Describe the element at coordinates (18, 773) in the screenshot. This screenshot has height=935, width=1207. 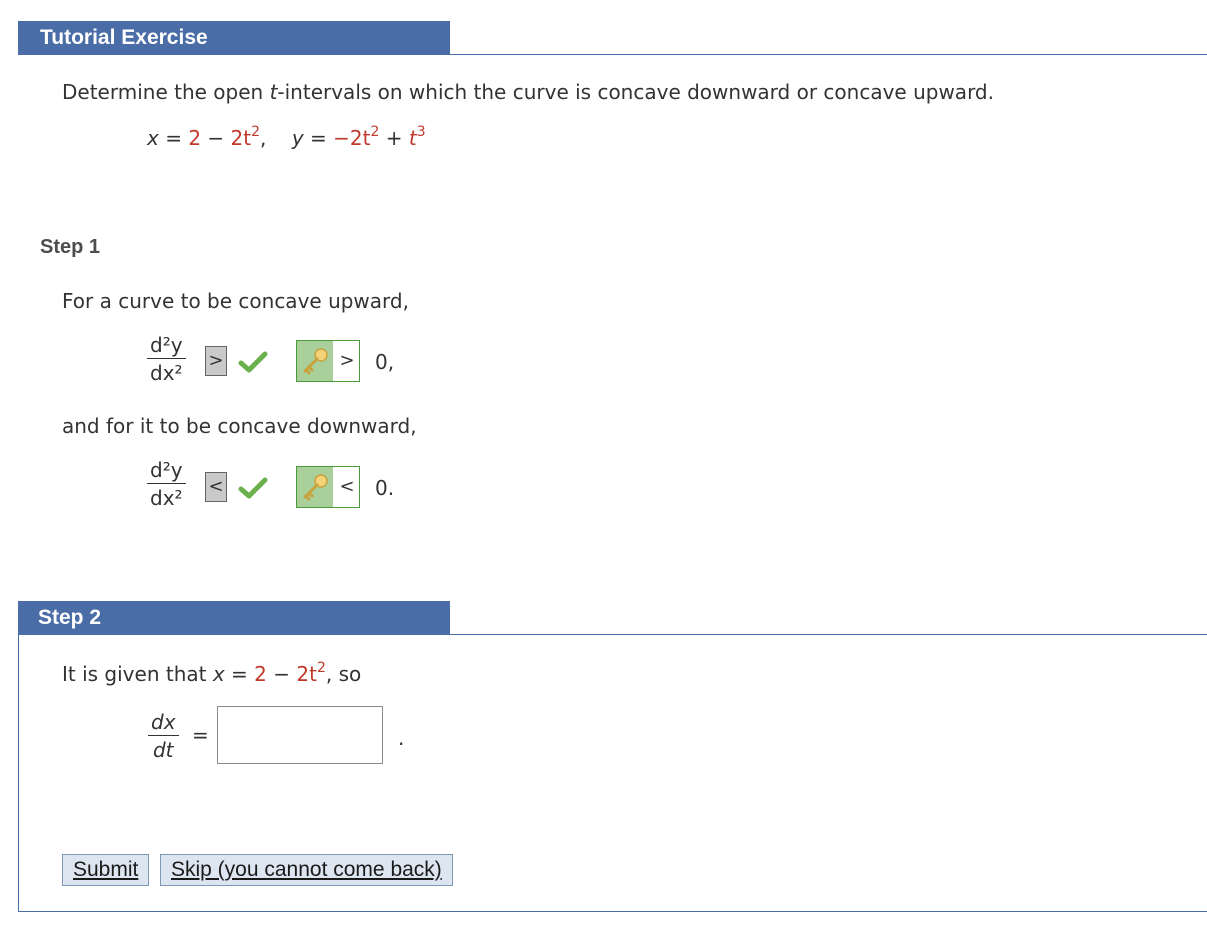
I see `step-2-left-border` at that location.